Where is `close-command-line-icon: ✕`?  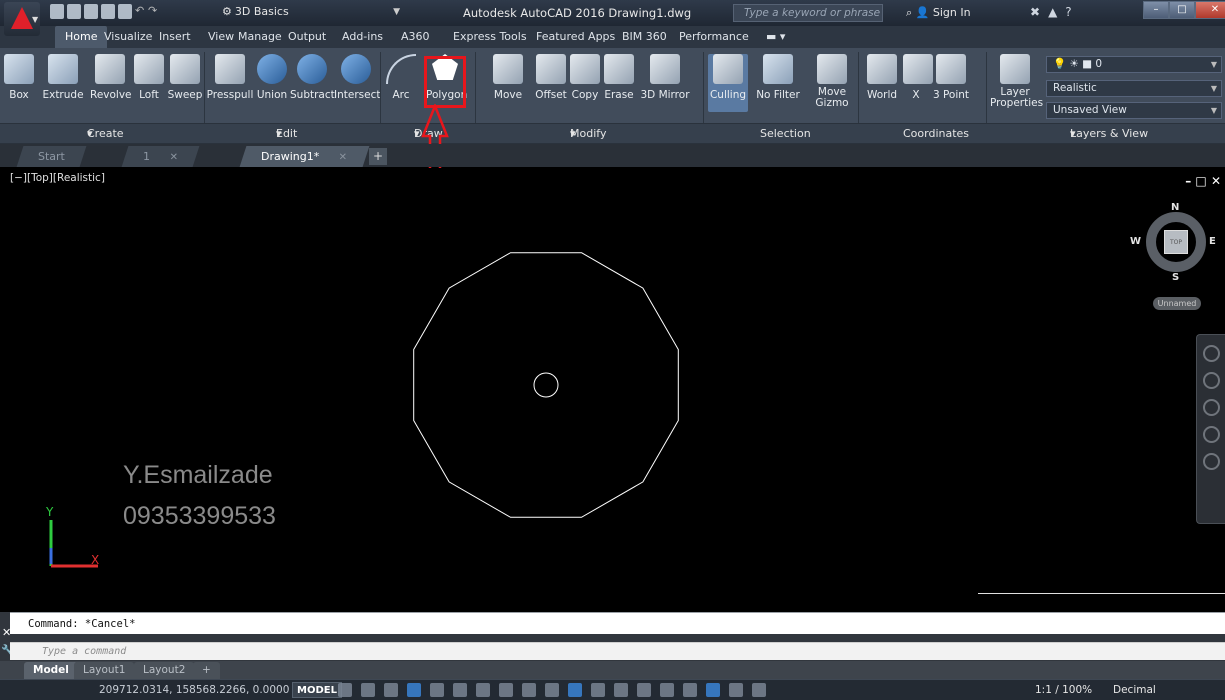 close-command-line-icon: ✕ is located at coordinates (6, 632).